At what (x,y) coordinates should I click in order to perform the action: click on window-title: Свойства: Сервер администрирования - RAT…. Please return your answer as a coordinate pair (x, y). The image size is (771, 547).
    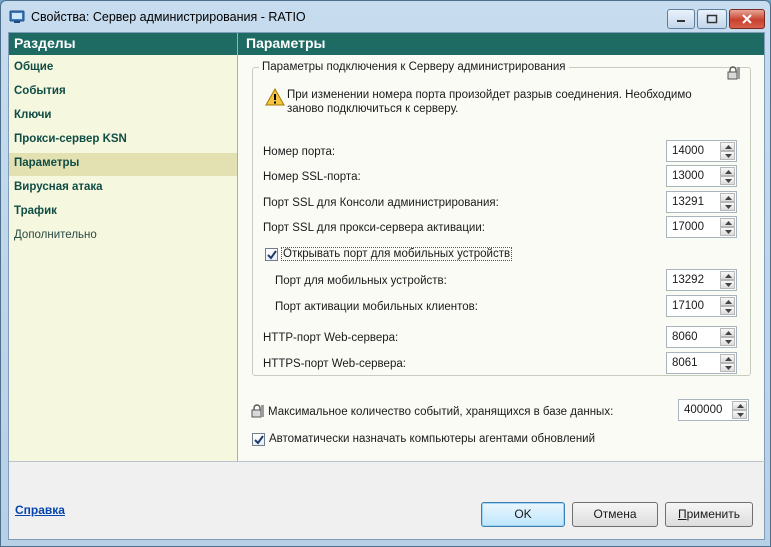
    Looking at the image, I should click on (168, 17).